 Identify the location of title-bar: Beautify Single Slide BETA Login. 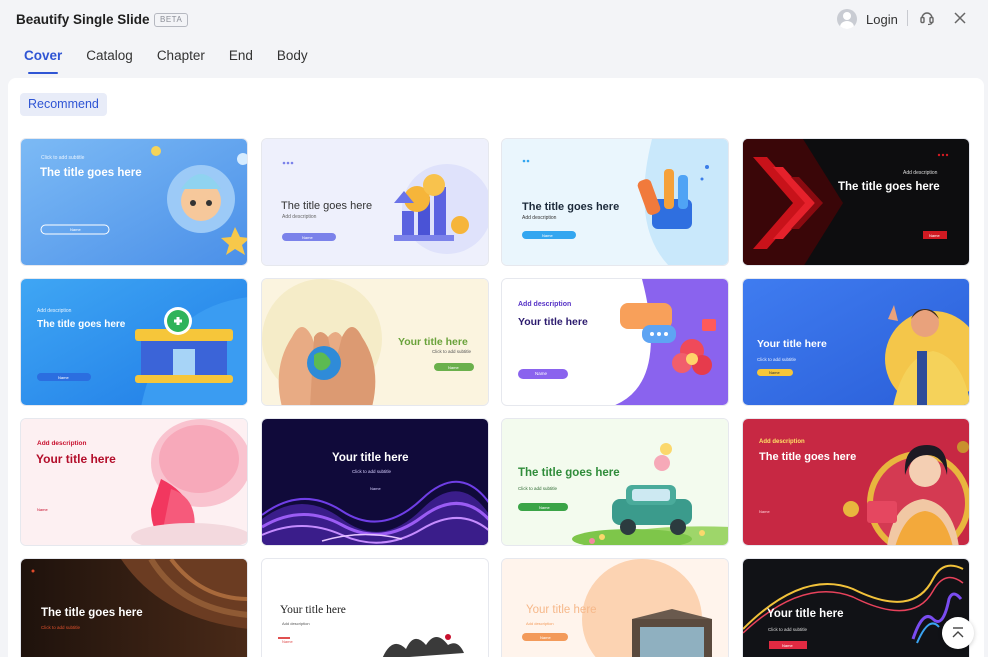
(494, 19).